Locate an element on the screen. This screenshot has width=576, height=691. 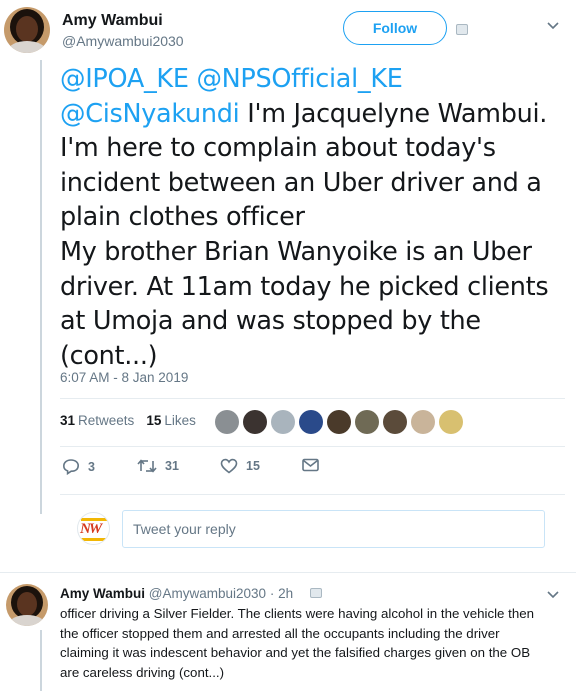
author-avatar is located at coordinates (27, 30).